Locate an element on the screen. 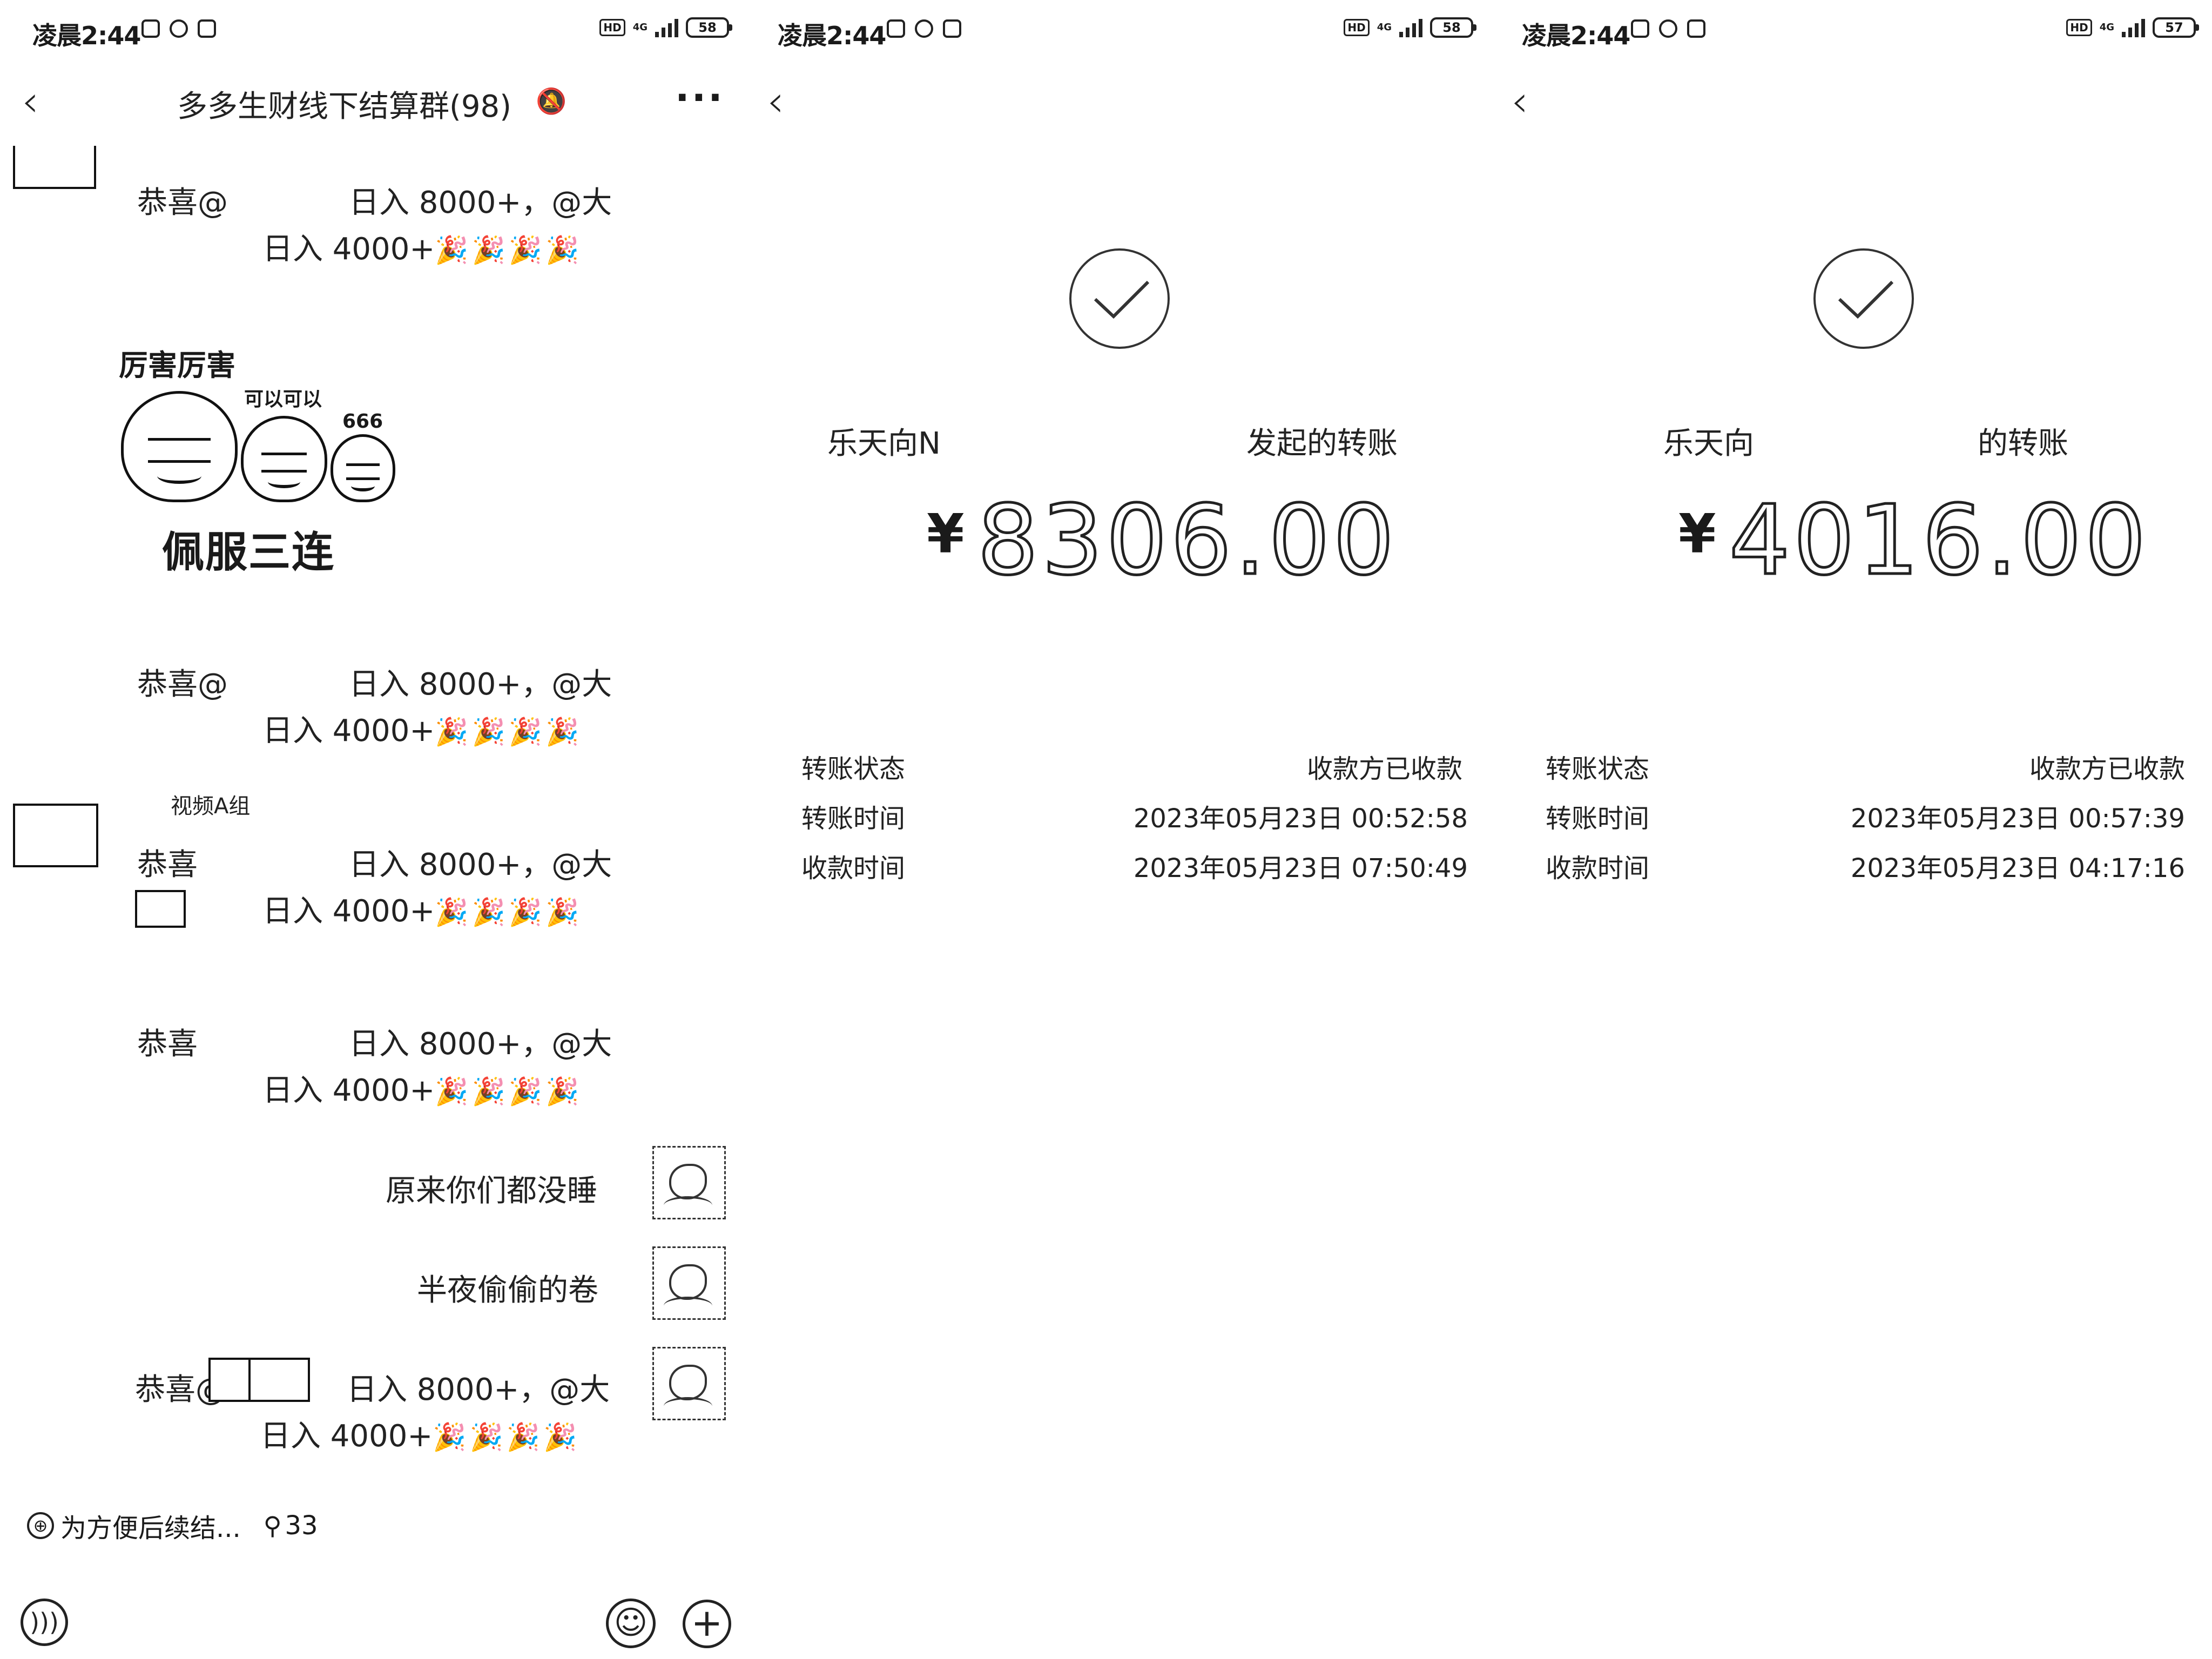 The height and width of the screenshot is (1659, 2212). member-count: ⚲ 33 is located at coordinates (290, 1525).